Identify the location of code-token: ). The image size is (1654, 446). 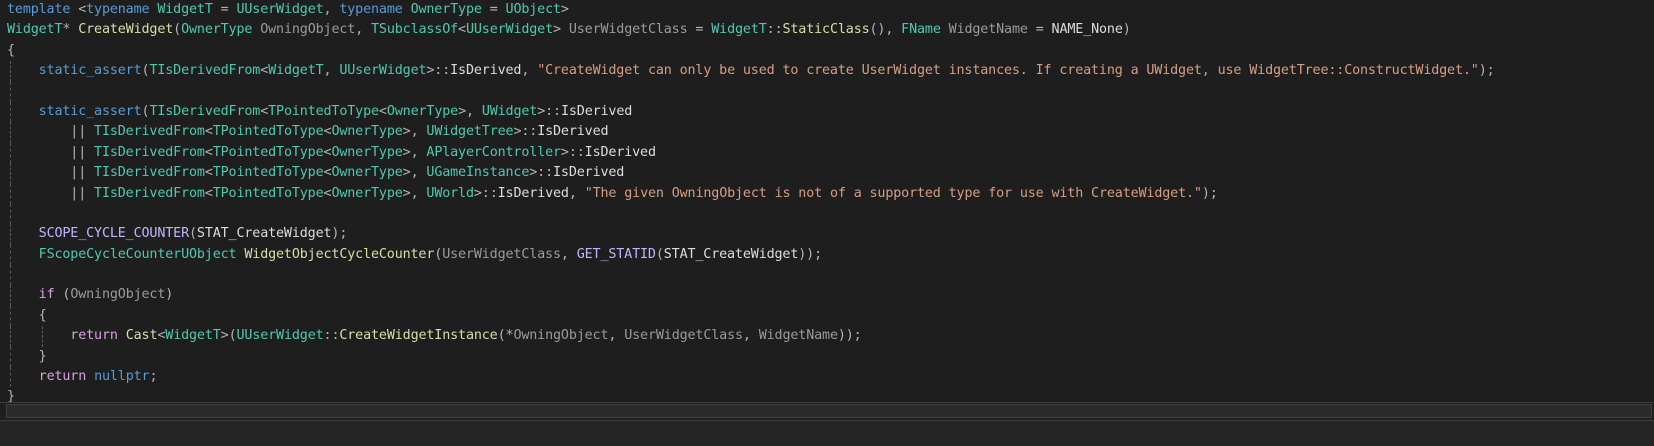
(169, 295).